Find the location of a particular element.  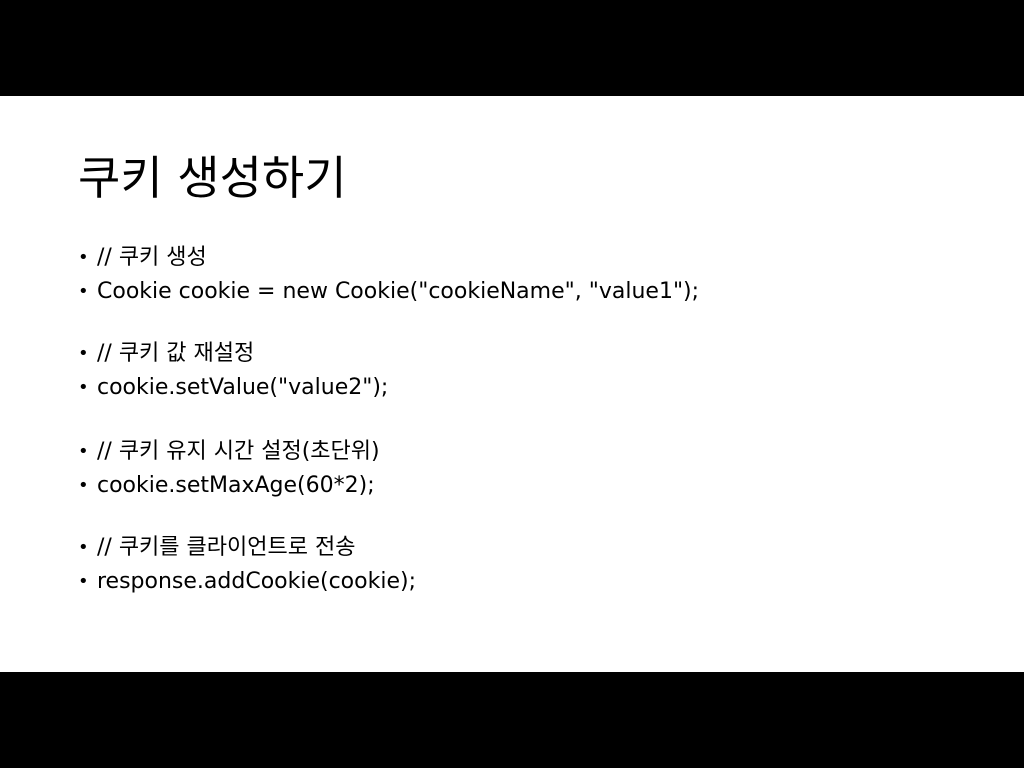

bullet-code-reset: • cookie.setValue("value2"); is located at coordinates (233, 388).